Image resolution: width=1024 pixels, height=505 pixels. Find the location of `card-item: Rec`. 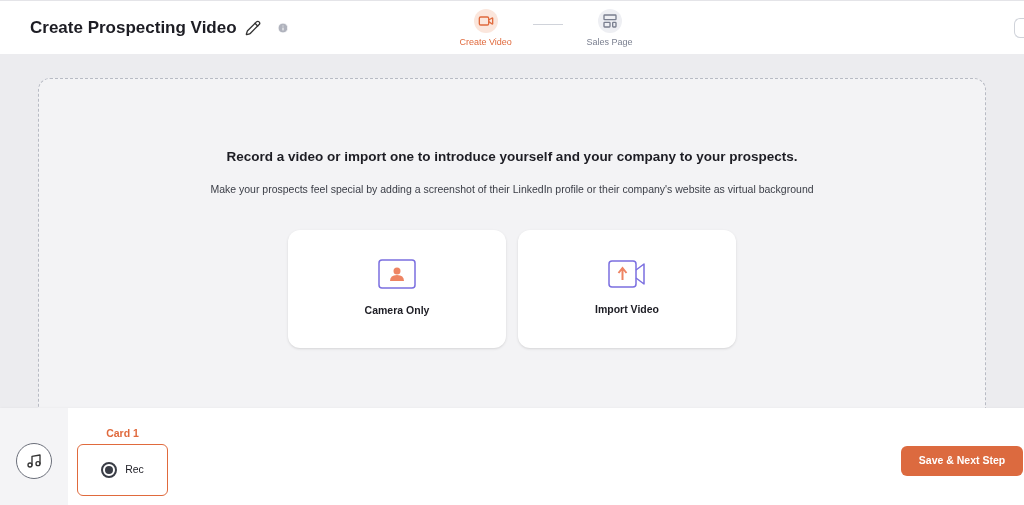

card-item: Rec is located at coordinates (122, 470).